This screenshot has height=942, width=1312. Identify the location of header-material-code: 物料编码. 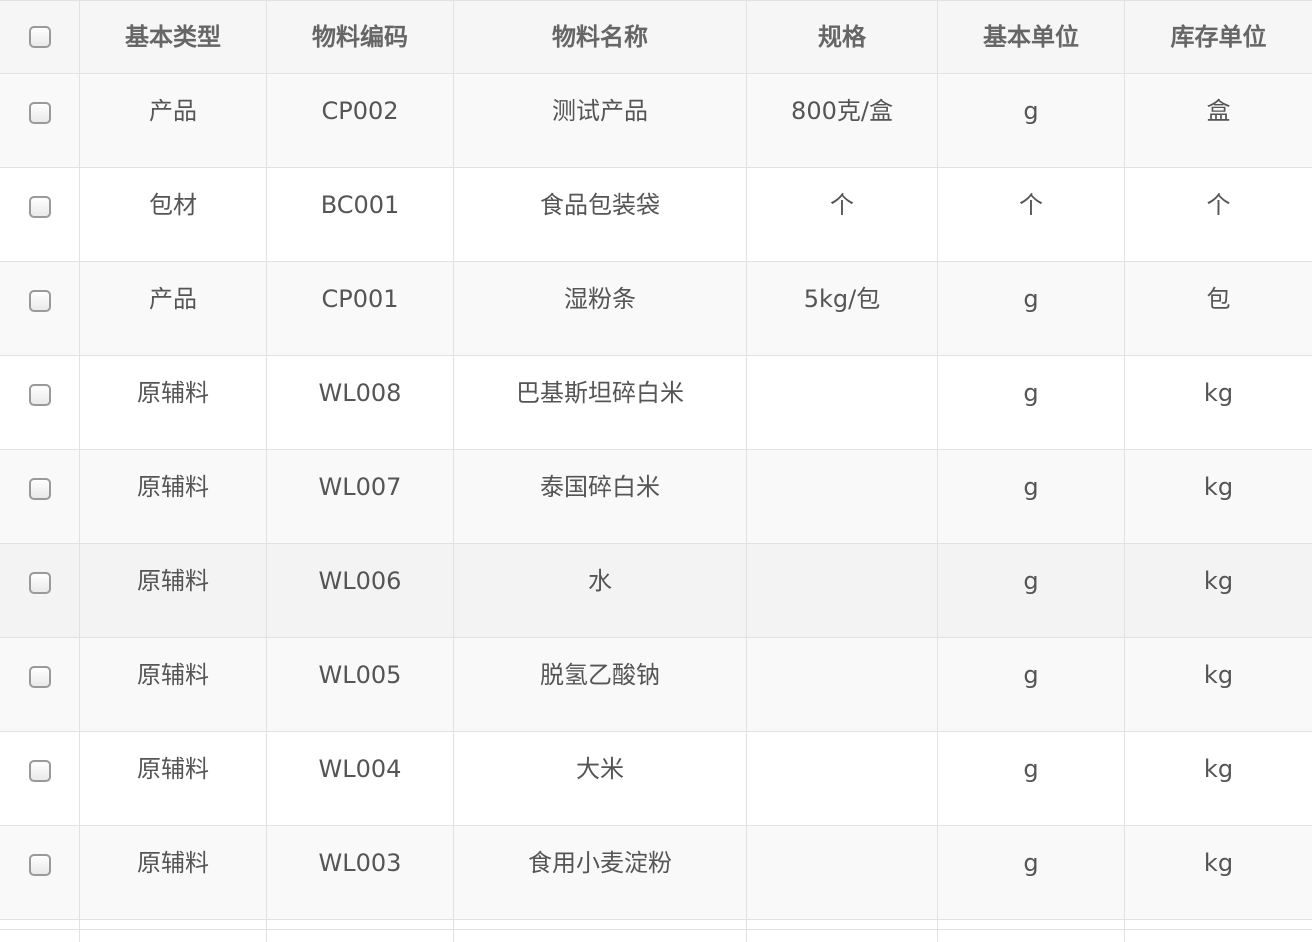
(360, 37).